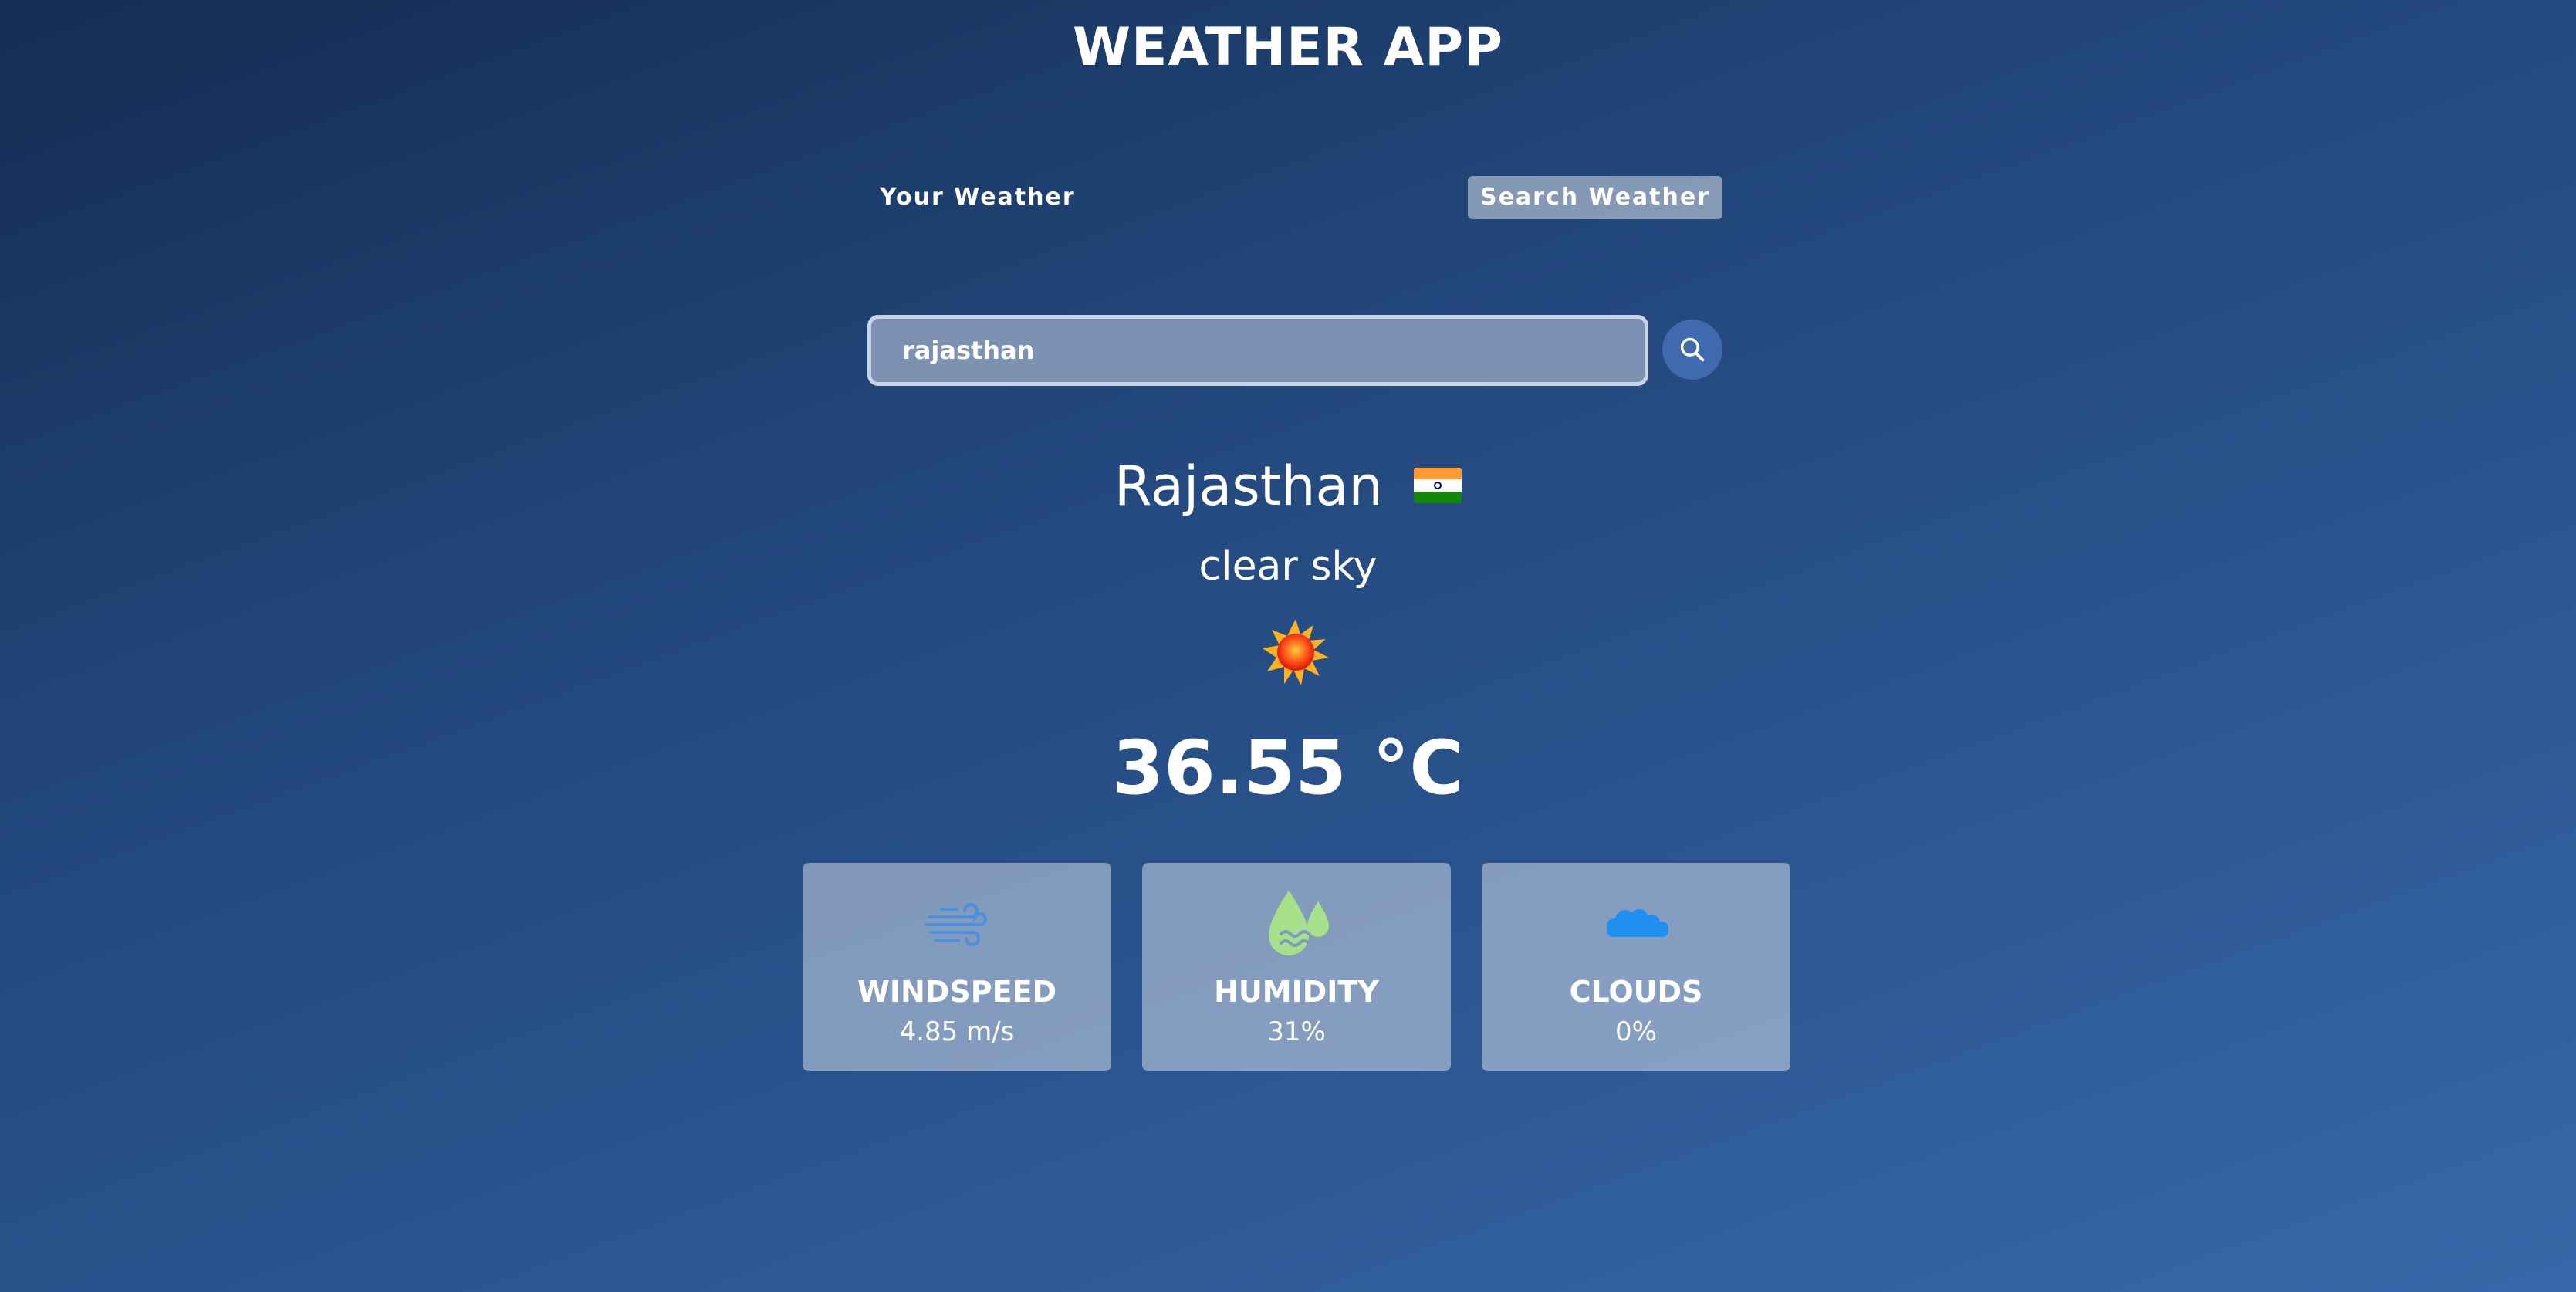 Image resolution: width=2576 pixels, height=1292 pixels. I want to click on tab-bar: Your Weather Search Weather, so click(1294, 198).